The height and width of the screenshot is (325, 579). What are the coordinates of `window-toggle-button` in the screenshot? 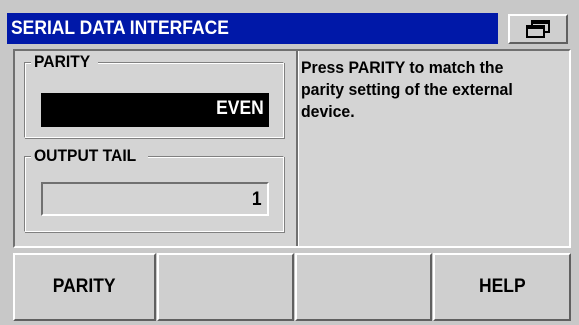 It's located at (538, 29).